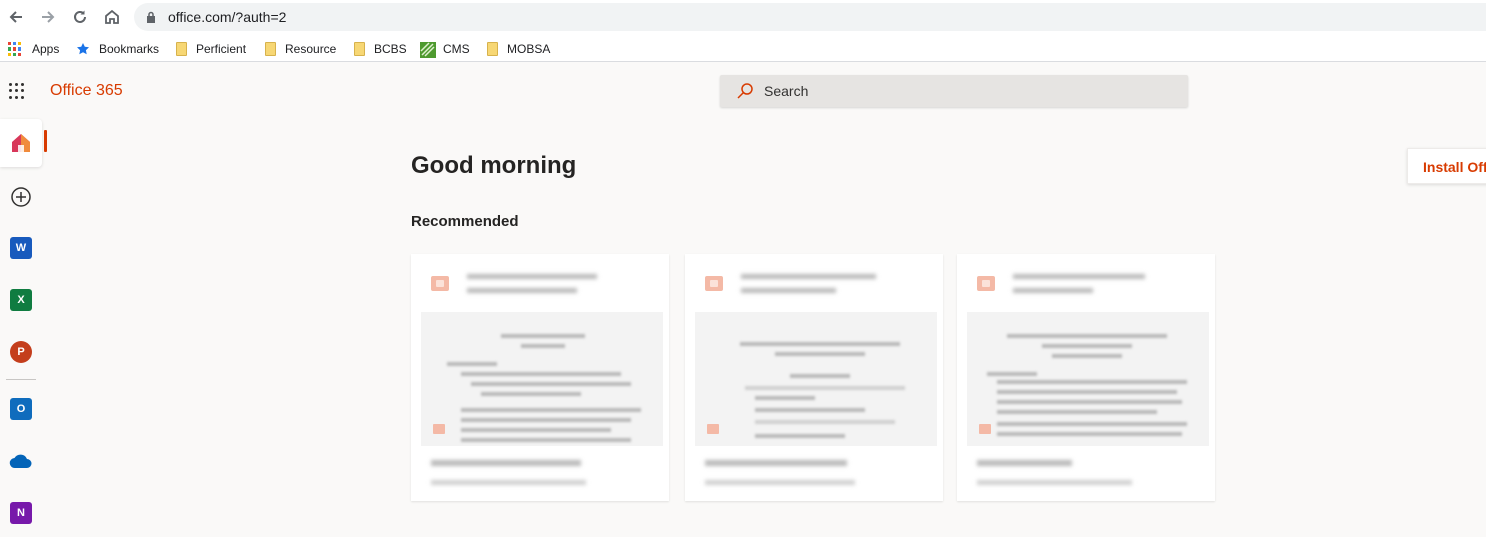  I want to click on onenote-icon: N, so click(21, 513).